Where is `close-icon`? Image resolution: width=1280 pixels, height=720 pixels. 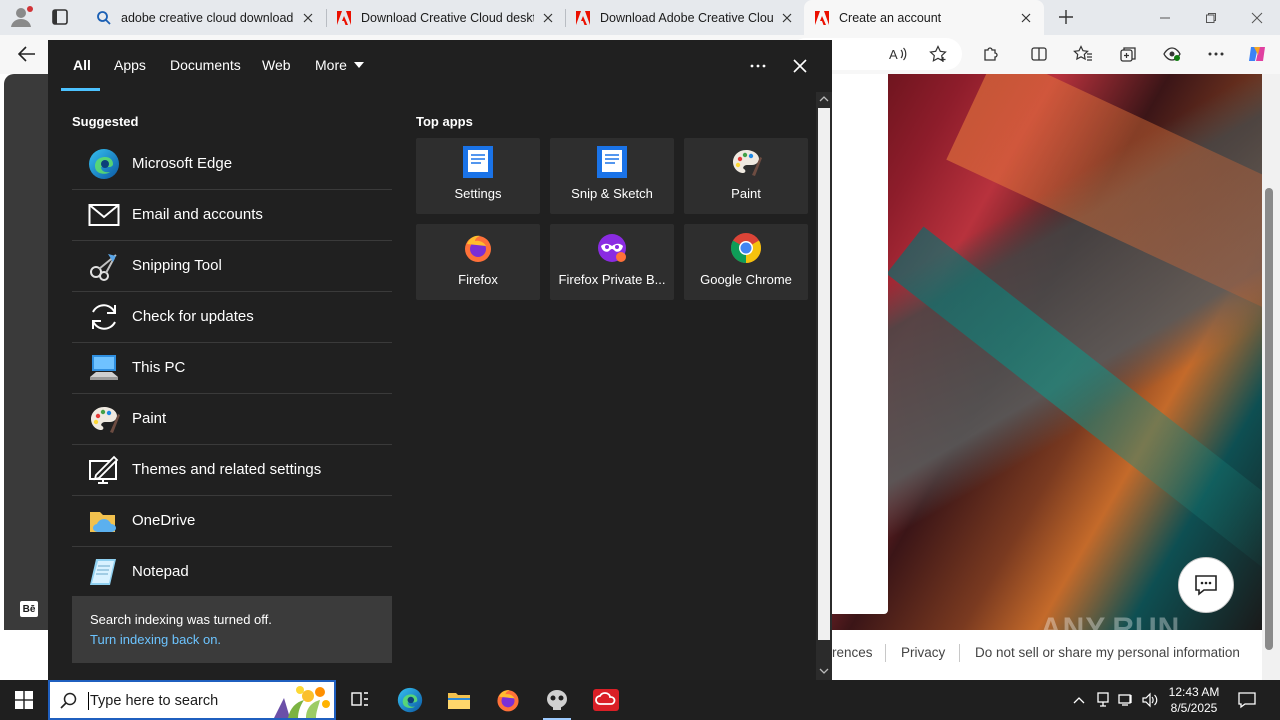 close-icon is located at coordinates (800, 66).